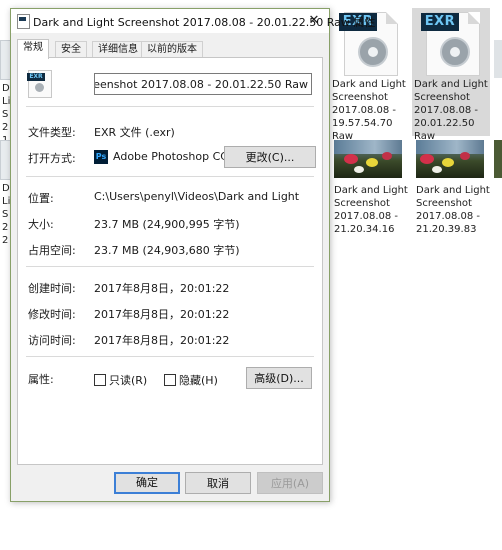  Describe the element at coordinates (52, 132) in the screenshot. I see `file-type-label: 文件类型:` at that location.